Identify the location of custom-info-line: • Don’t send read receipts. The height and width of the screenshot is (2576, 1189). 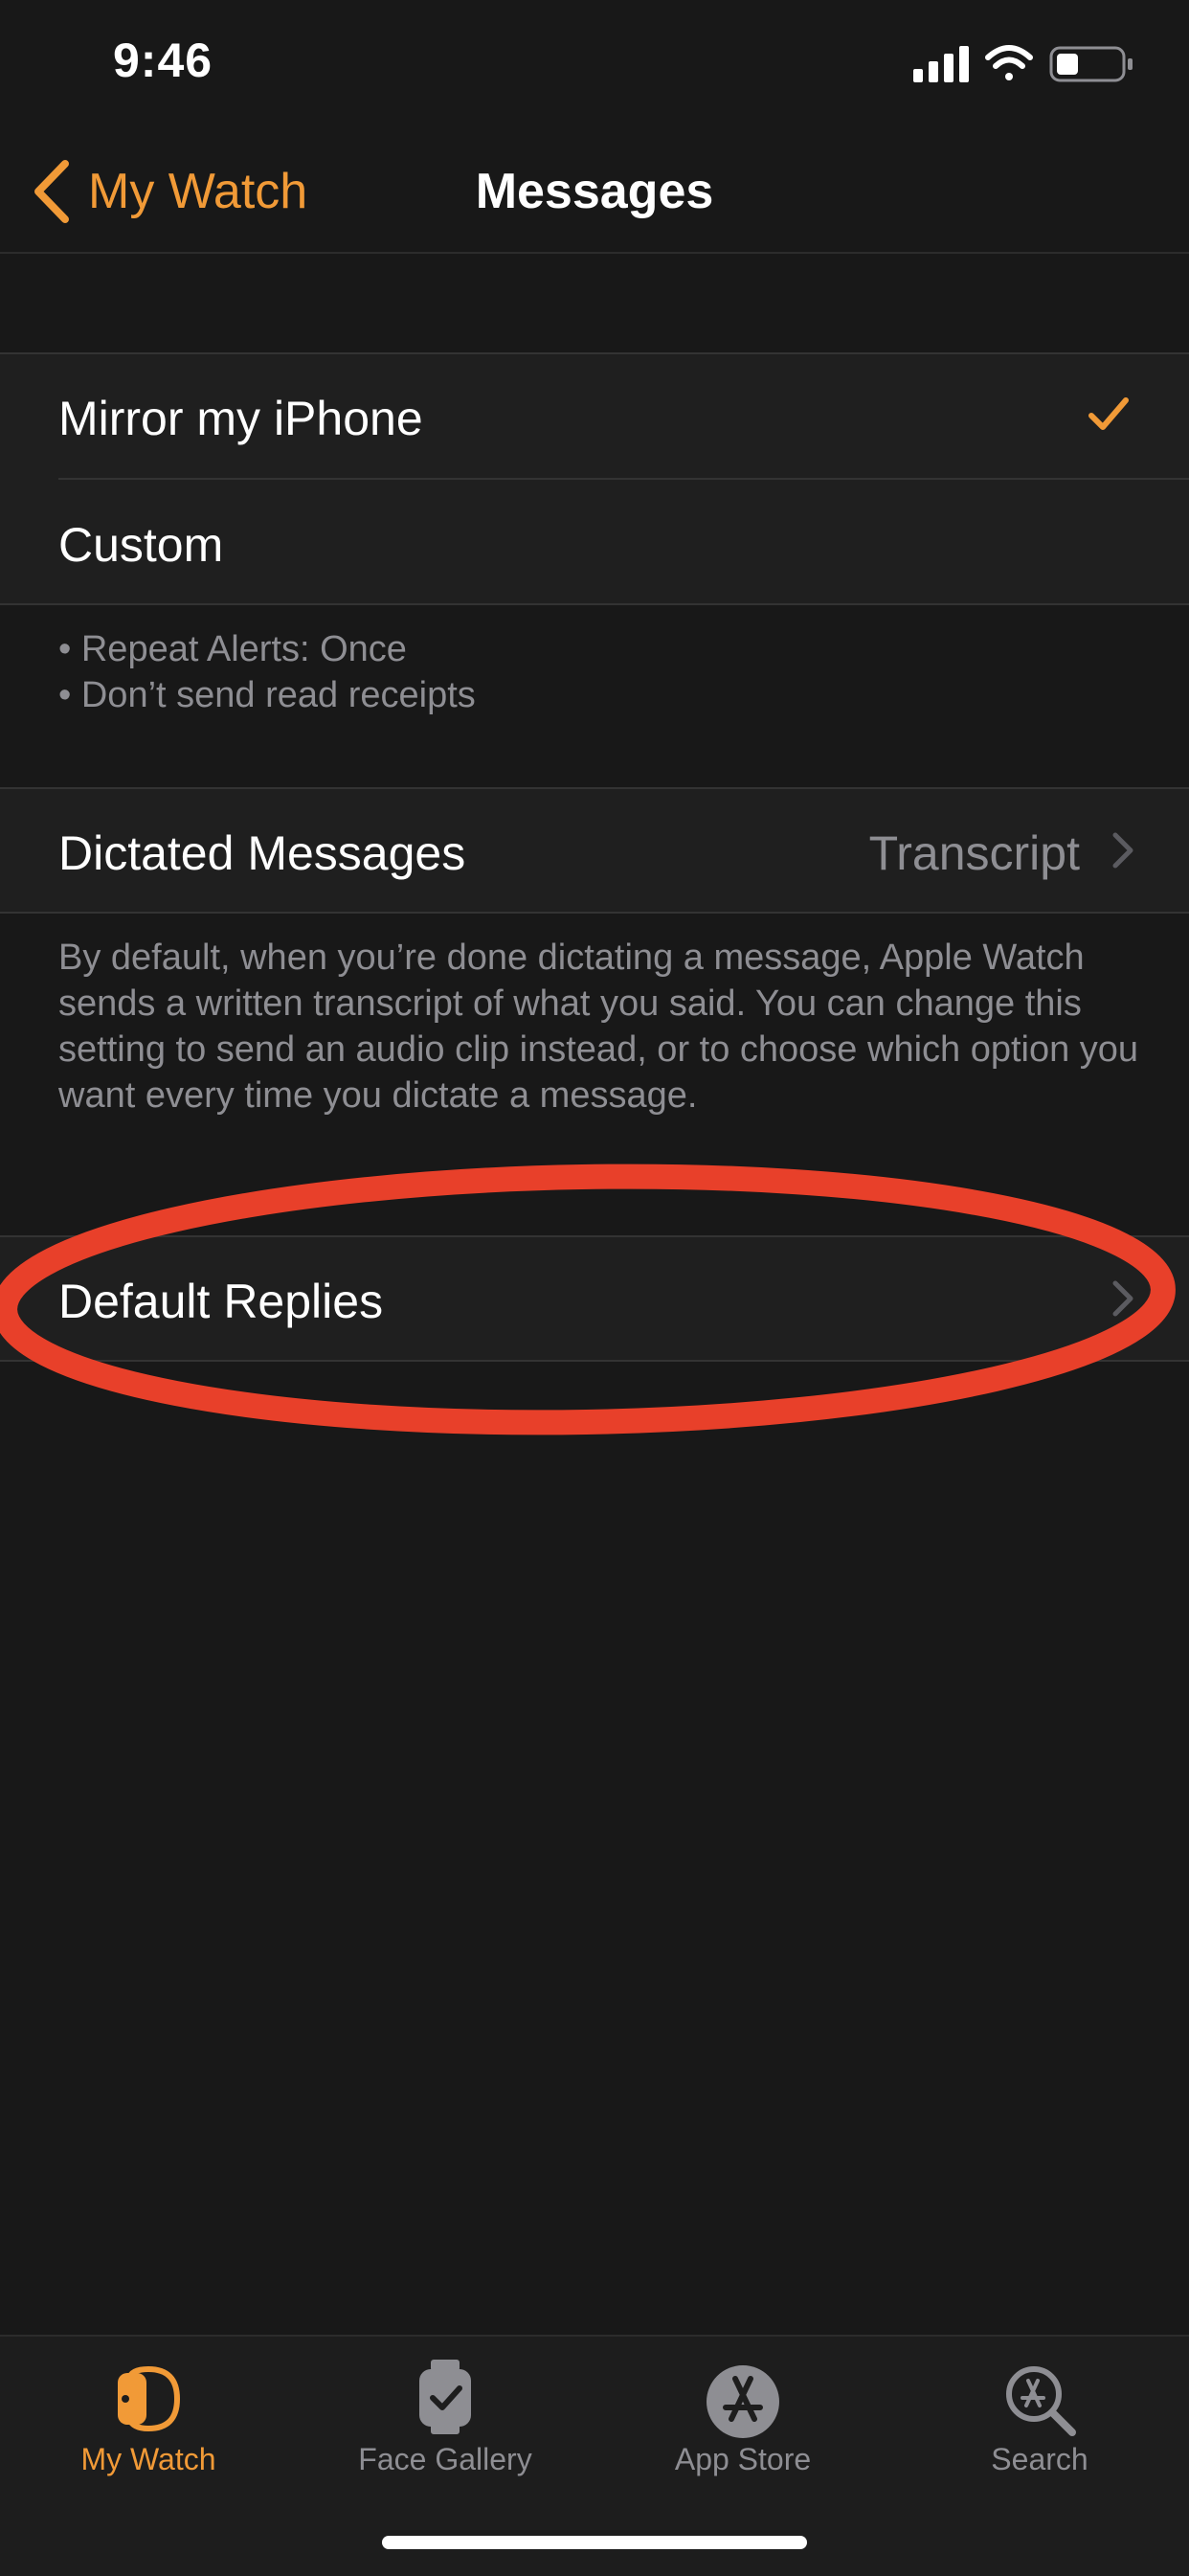
(267, 695).